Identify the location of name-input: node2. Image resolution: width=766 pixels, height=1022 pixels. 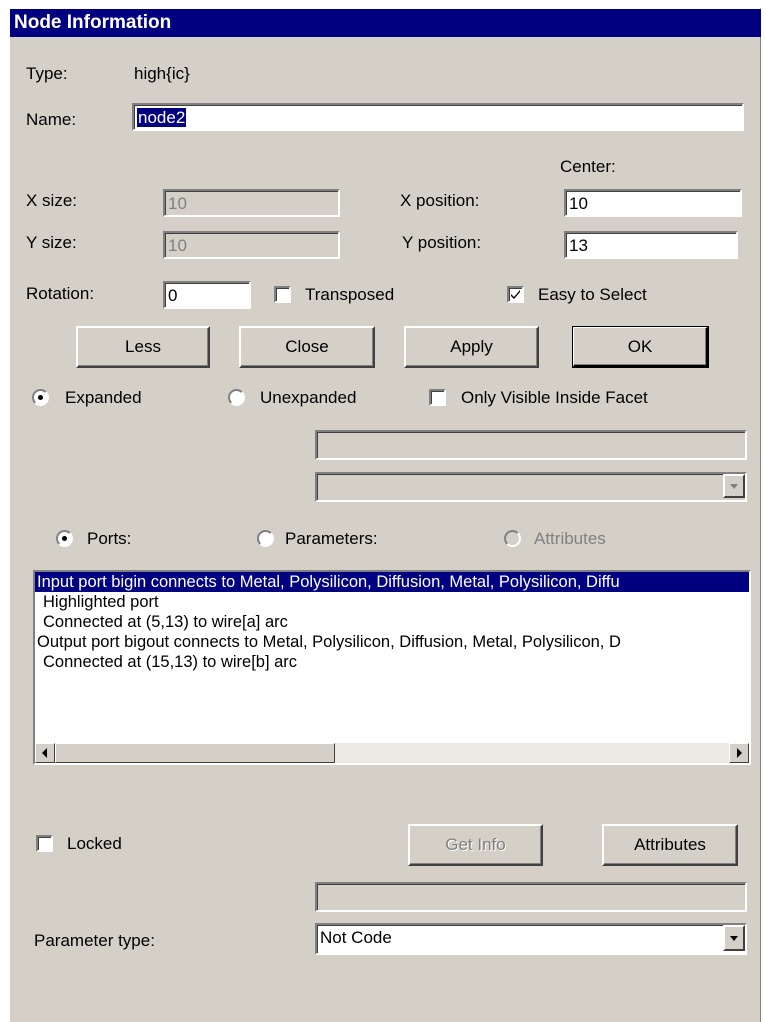
(438, 117).